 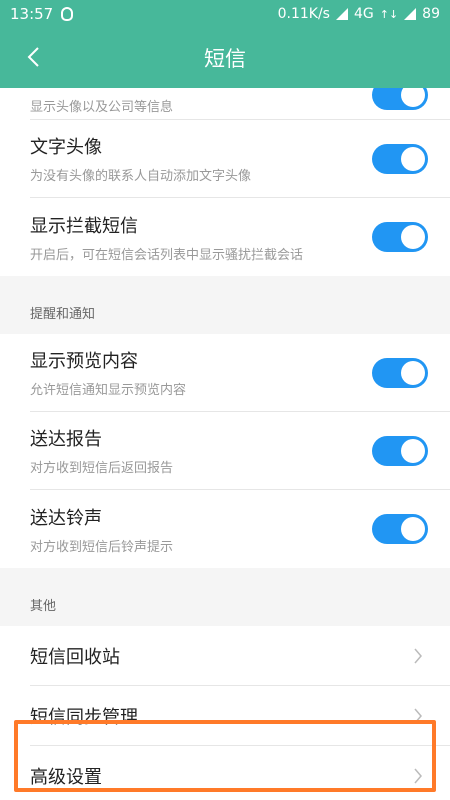 I want to click on data-transfer-icon: ↑↓, so click(x=389, y=14).